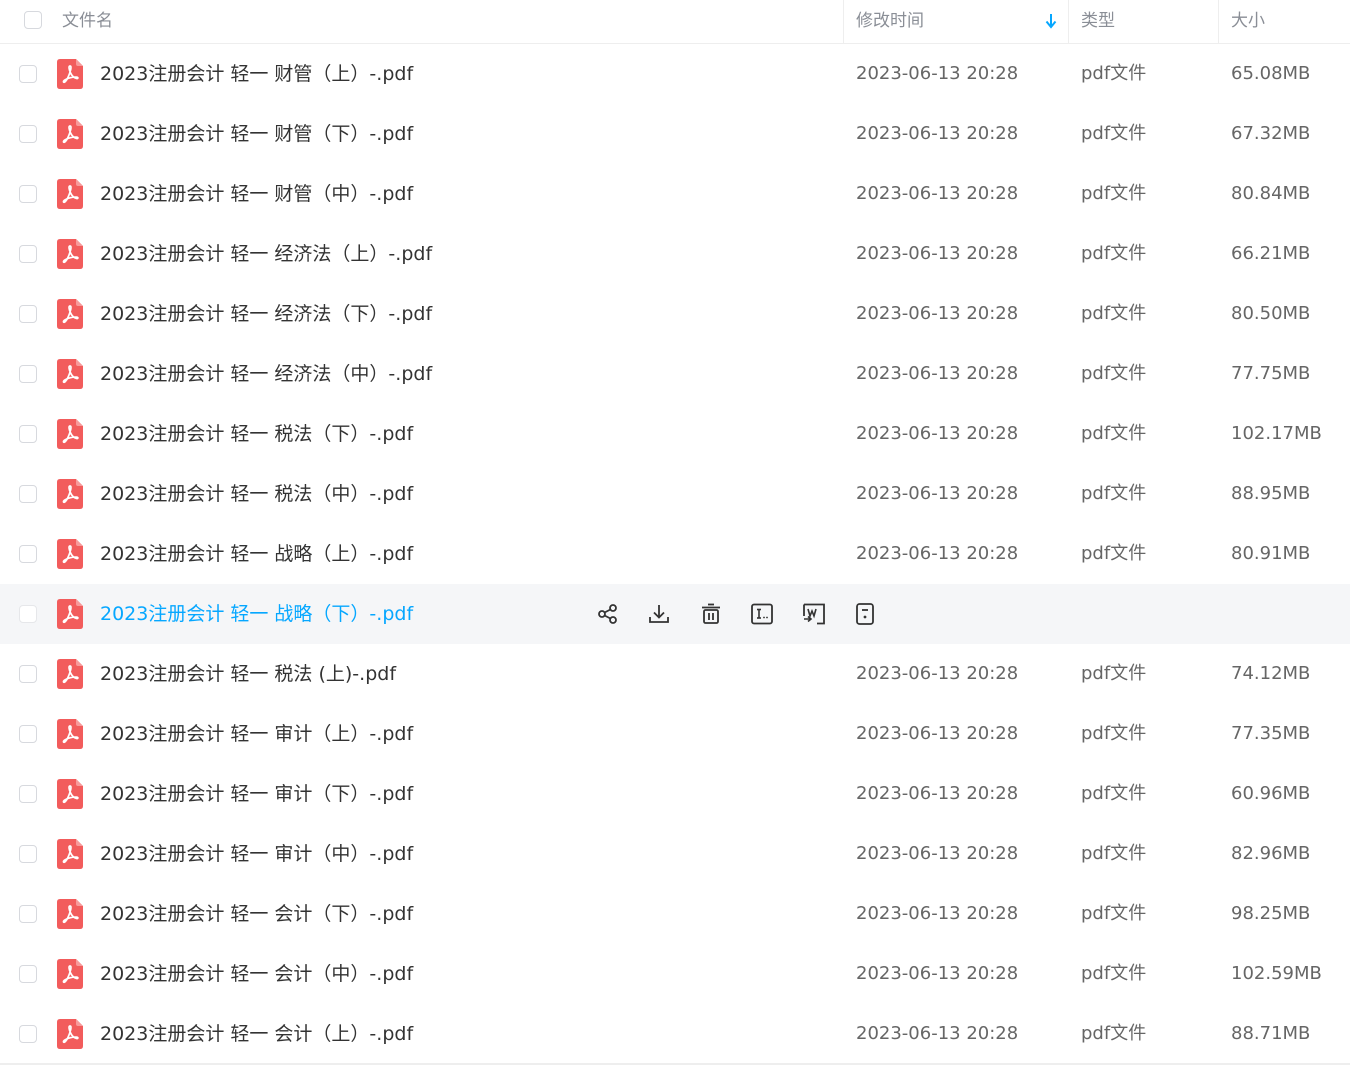  Describe the element at coordinates (1051, 21) in the screenshot. I see `arrow-down-icon` at that location.